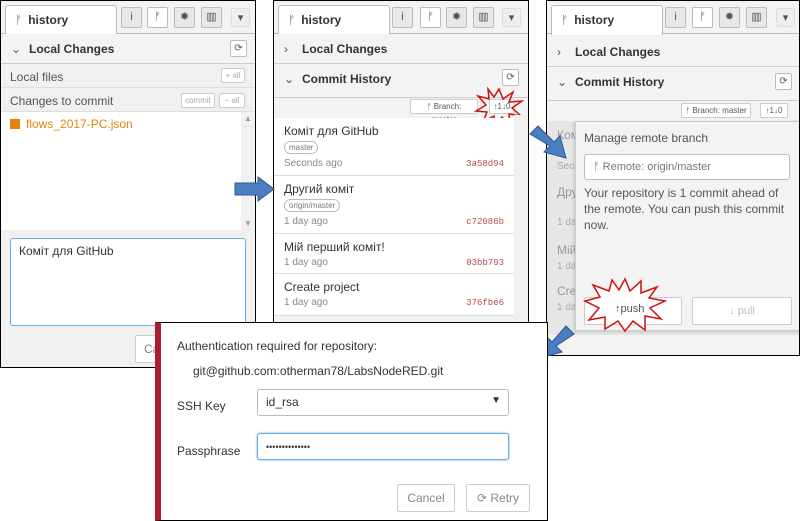 Image resolution: width=800 pixels, height=521 pixels. Describe the element at coordinates (301, 147) in the screenshot. I see `branch-badge: master` at that location.